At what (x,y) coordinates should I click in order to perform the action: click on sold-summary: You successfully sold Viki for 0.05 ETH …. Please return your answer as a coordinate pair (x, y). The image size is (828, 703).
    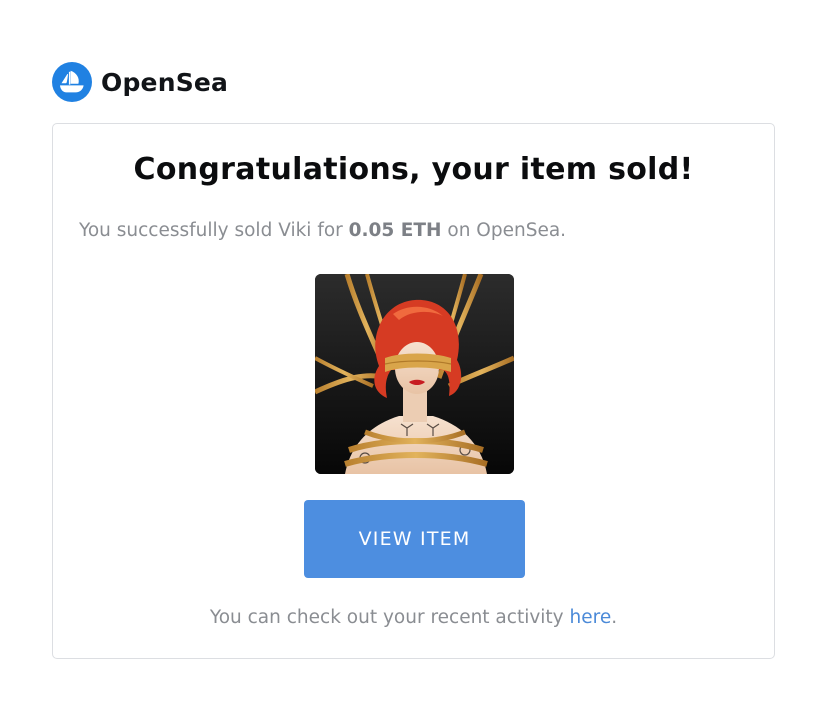
    Looking at the image, I should click on (322, 230).